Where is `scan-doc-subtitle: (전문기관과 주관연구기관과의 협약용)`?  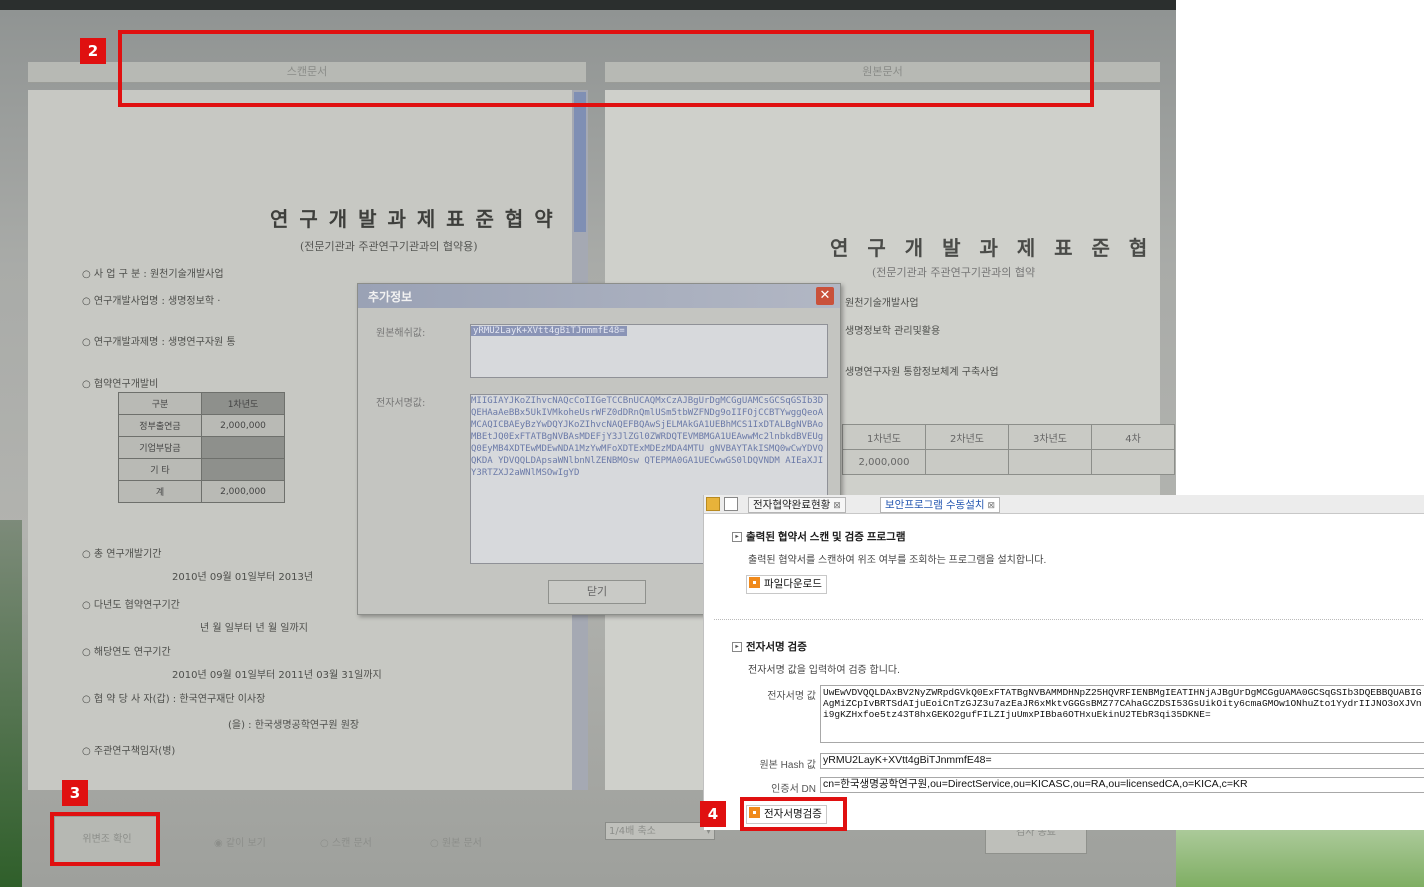 scan-doc-subtitle: (전문기관과 주관연구기관과의 협약용) is located at coordinates (389, 246).